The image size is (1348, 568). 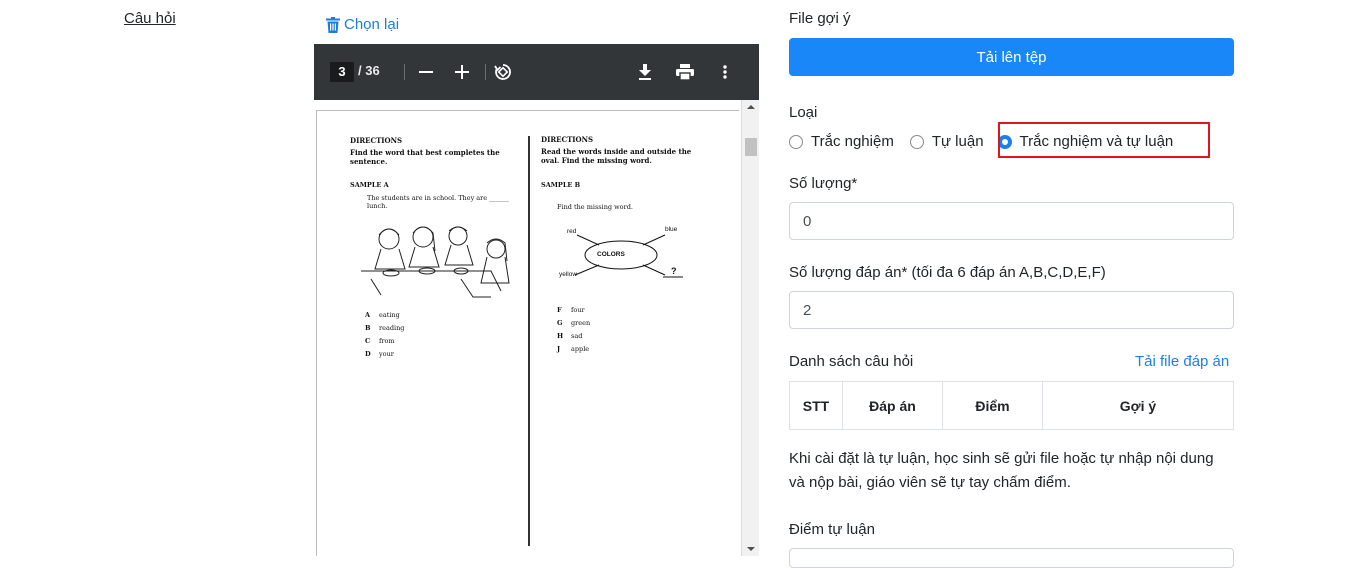 I want to click on scroll-thumb, so click(x=751, y=147).